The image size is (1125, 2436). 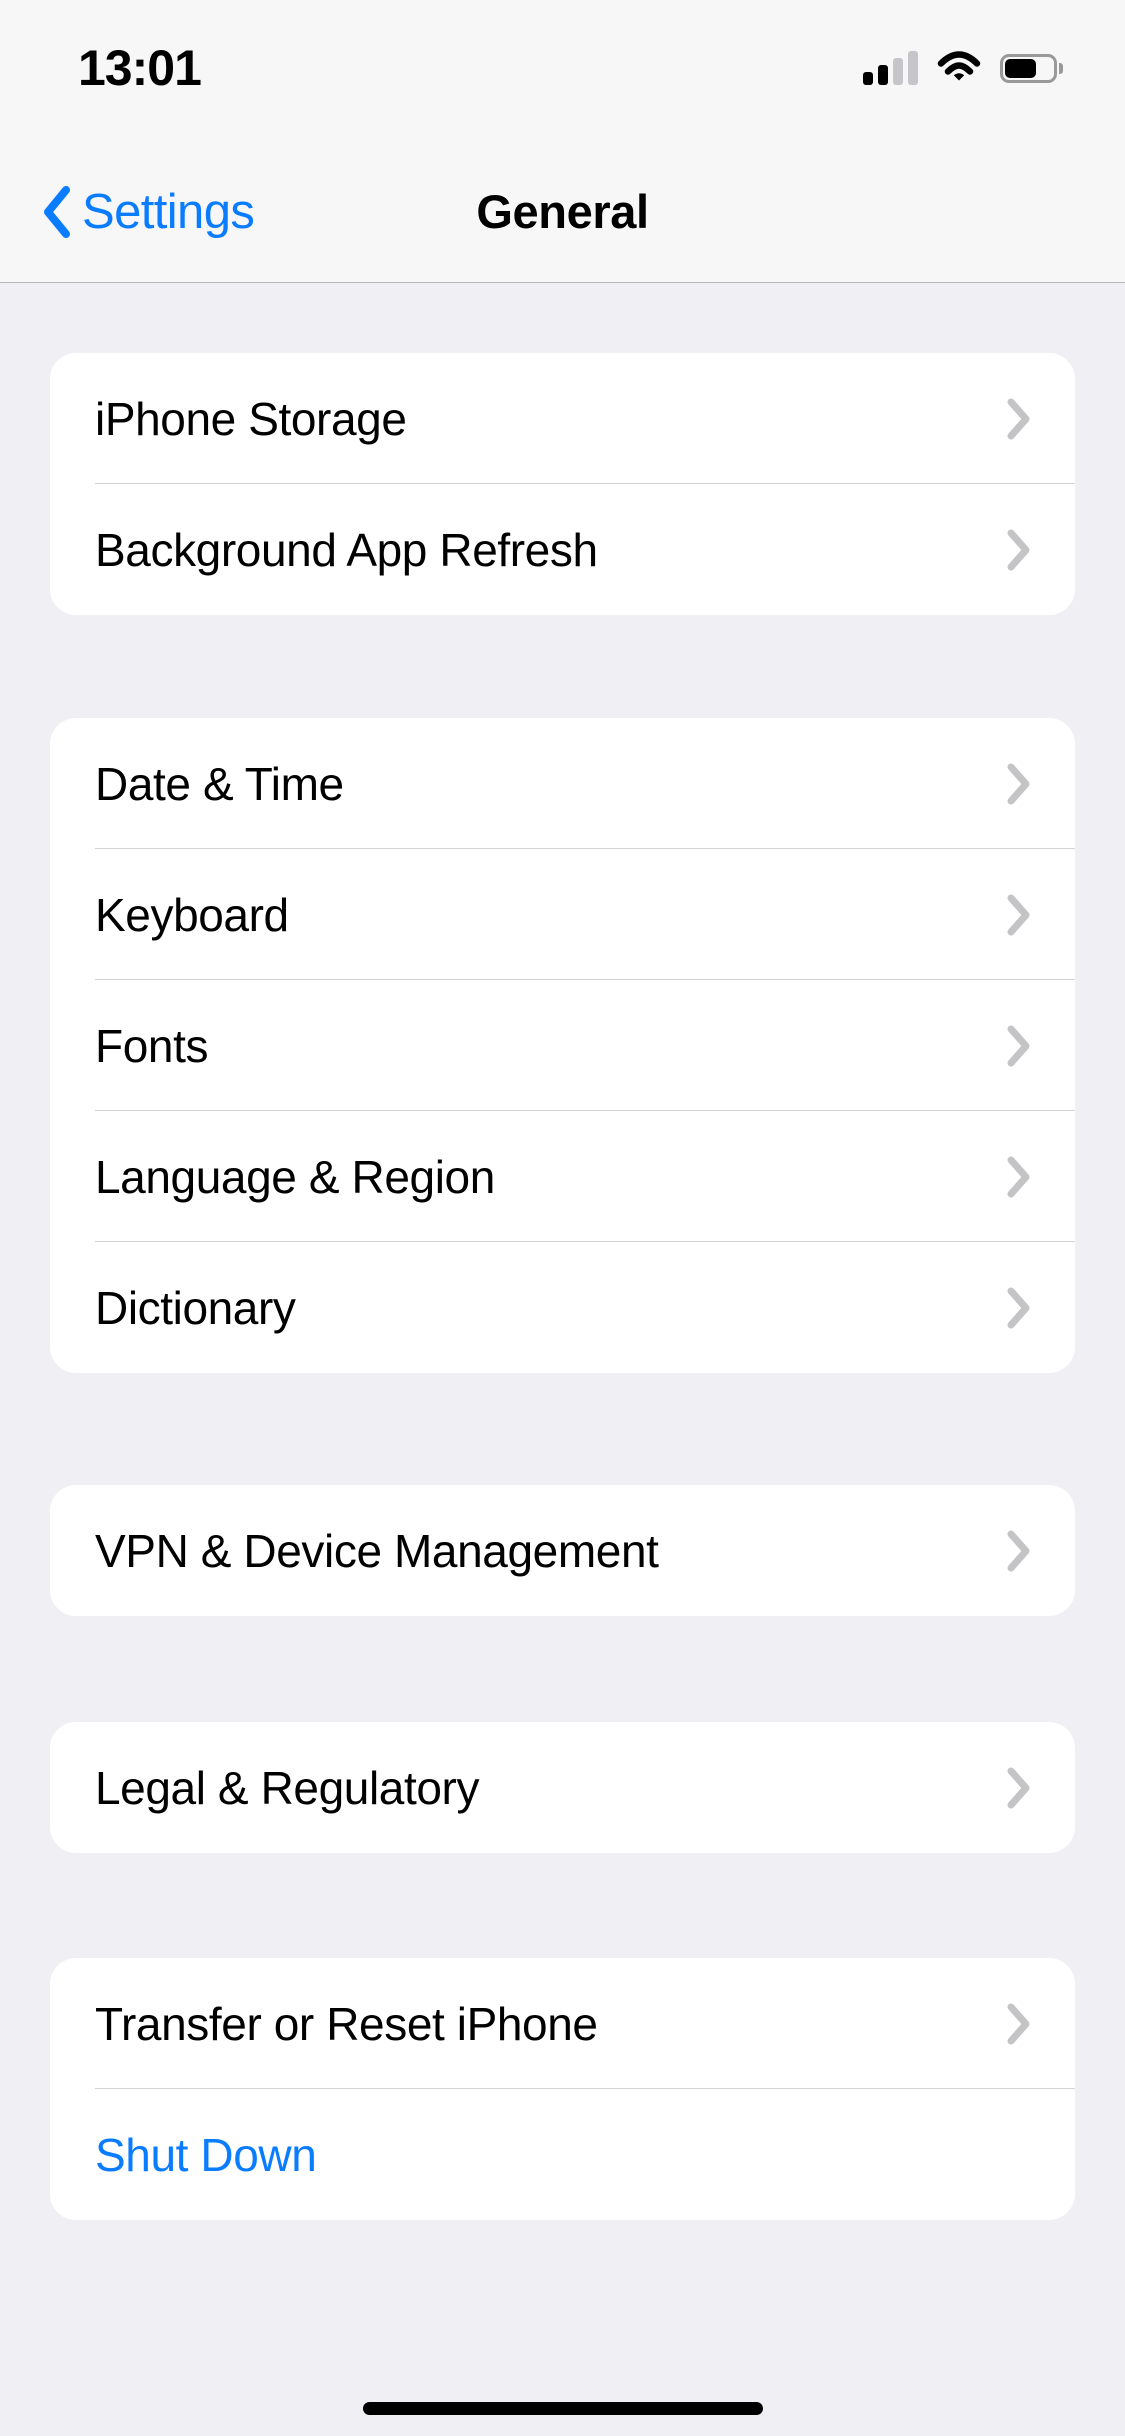 What do you see at coordinates (295, 1176) in the screenshot?
I see `list-item-label: Language & Region` at bounding box center [295, 1176].